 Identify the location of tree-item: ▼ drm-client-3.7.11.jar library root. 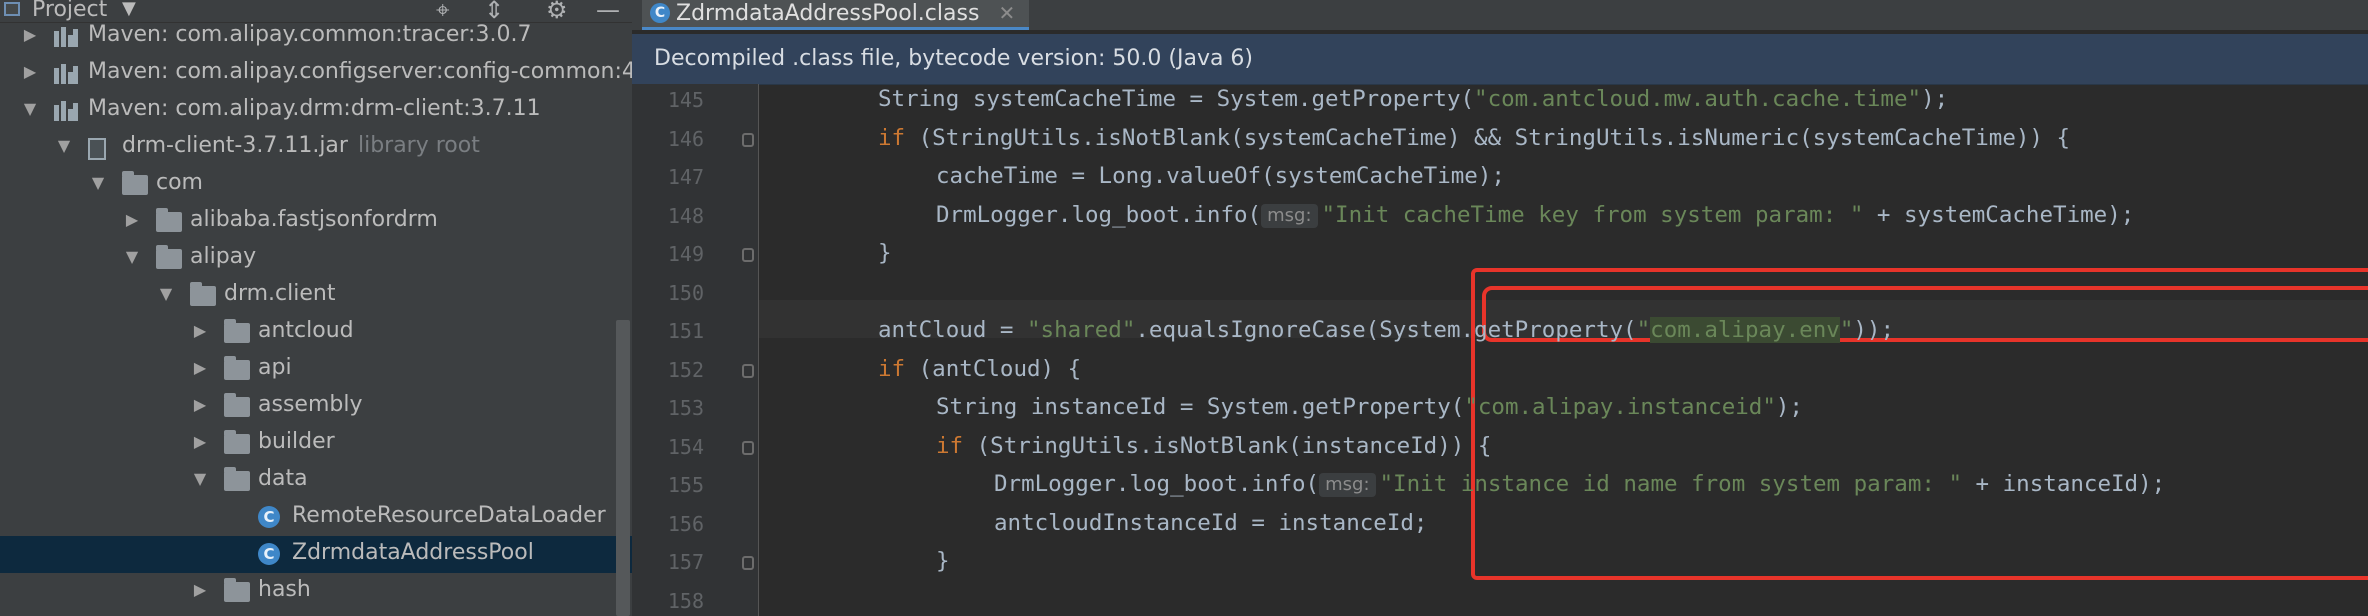
(316, 147).